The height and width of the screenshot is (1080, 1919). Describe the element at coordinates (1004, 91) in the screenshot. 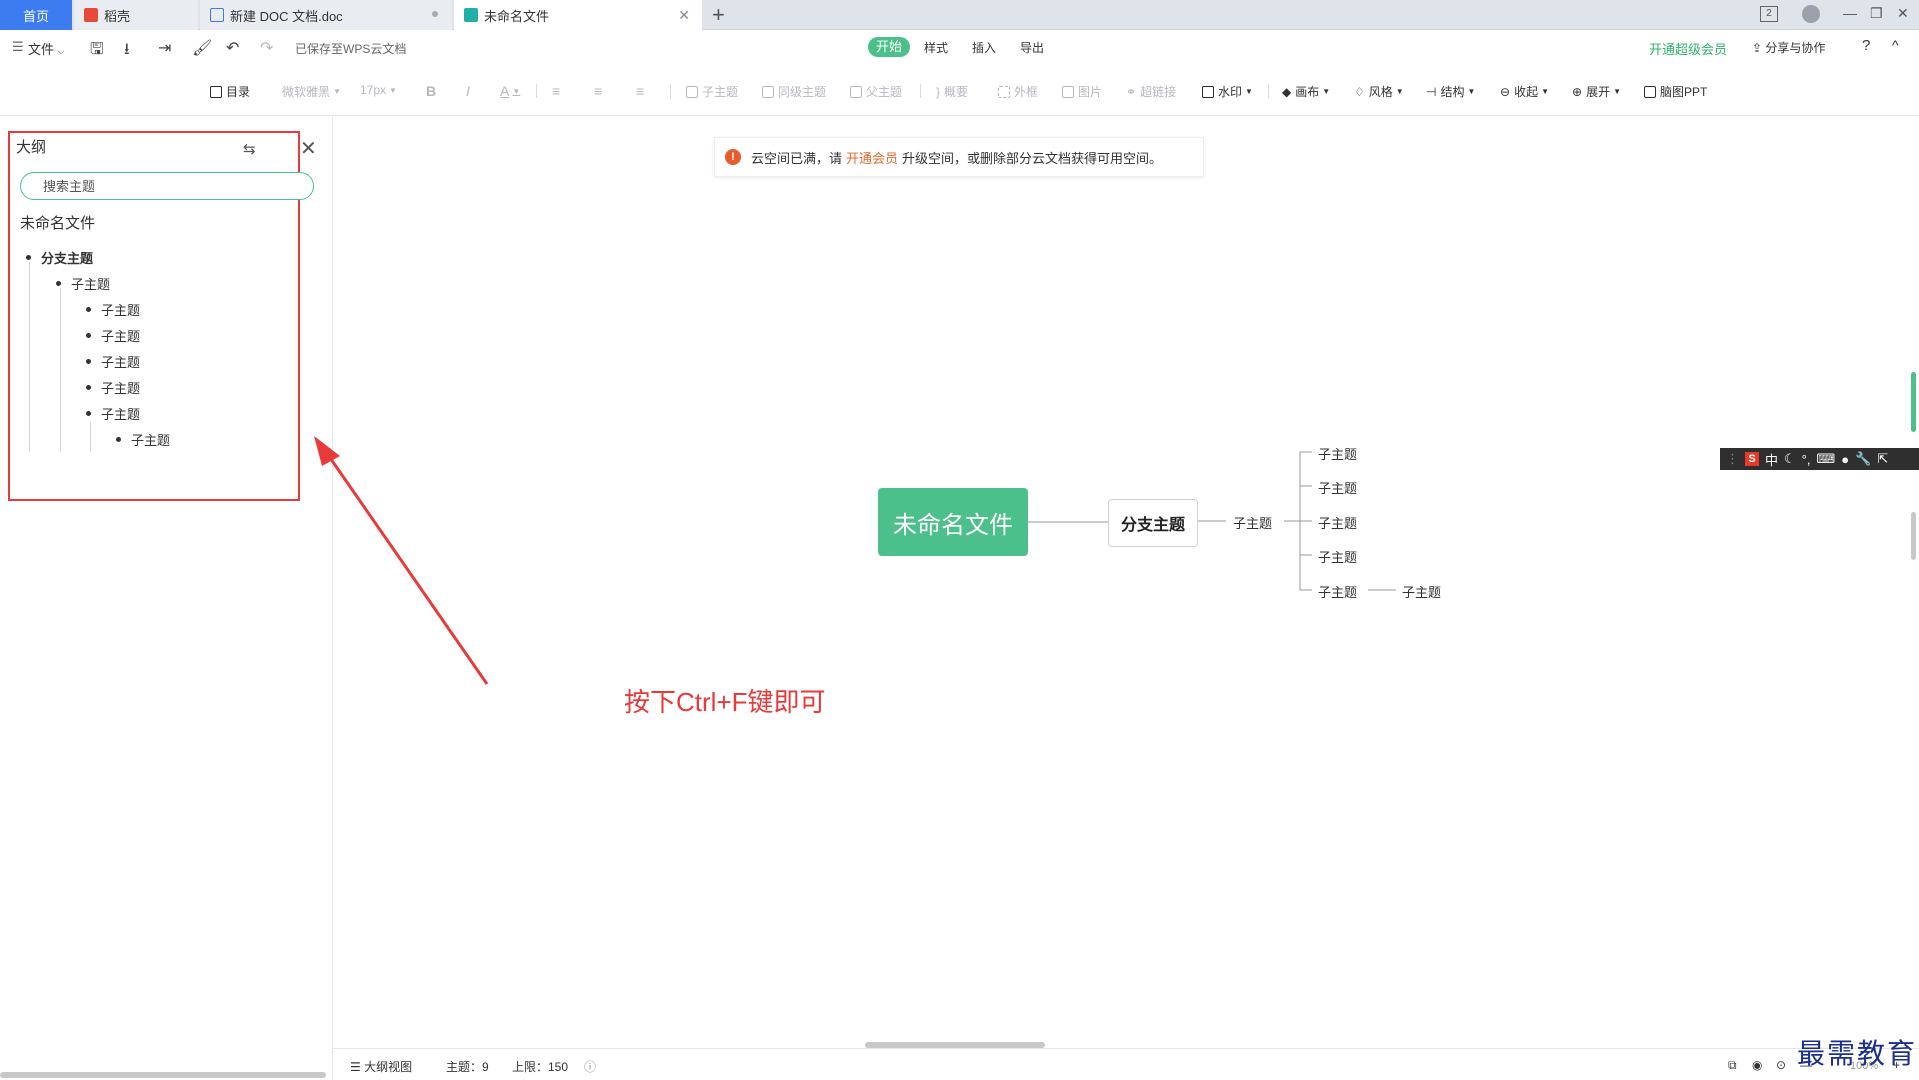

I see `boundary-icon` at that location.